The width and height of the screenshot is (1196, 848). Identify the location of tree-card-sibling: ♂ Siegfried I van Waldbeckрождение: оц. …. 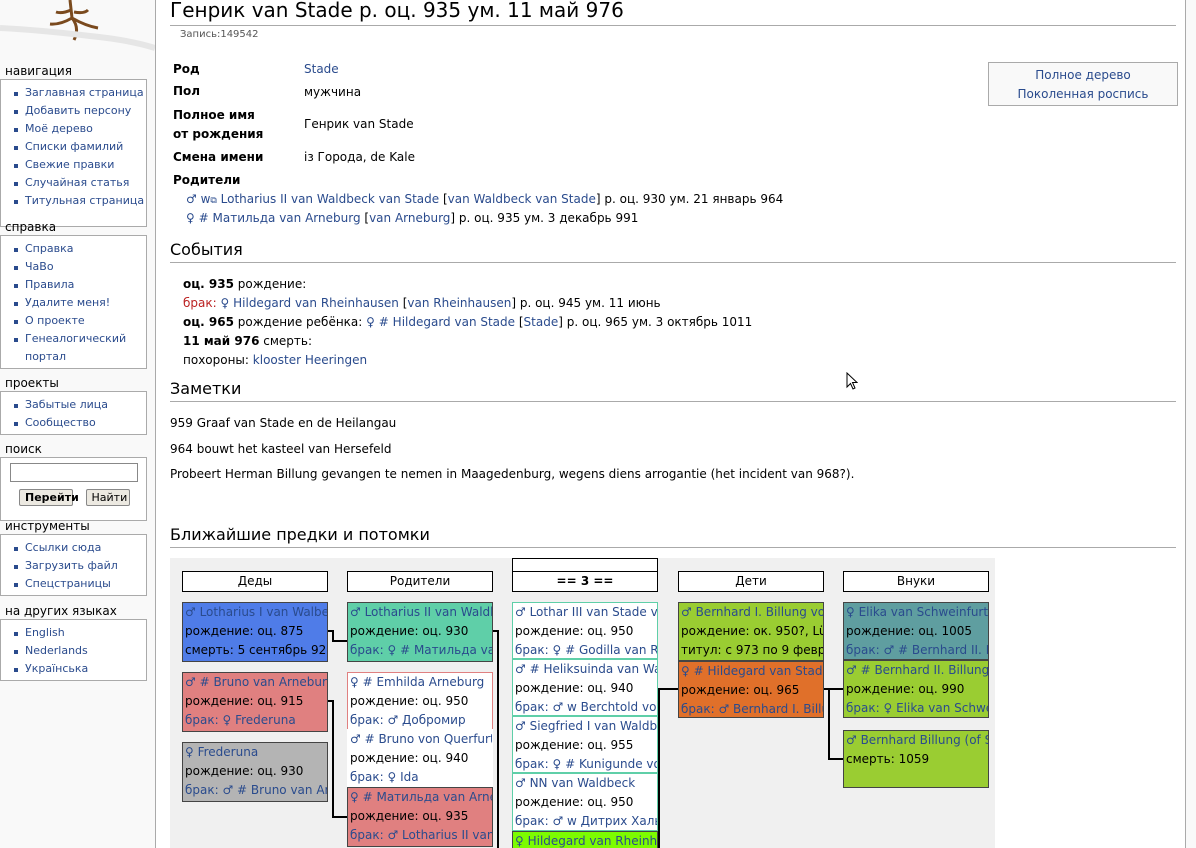
(585, 744).